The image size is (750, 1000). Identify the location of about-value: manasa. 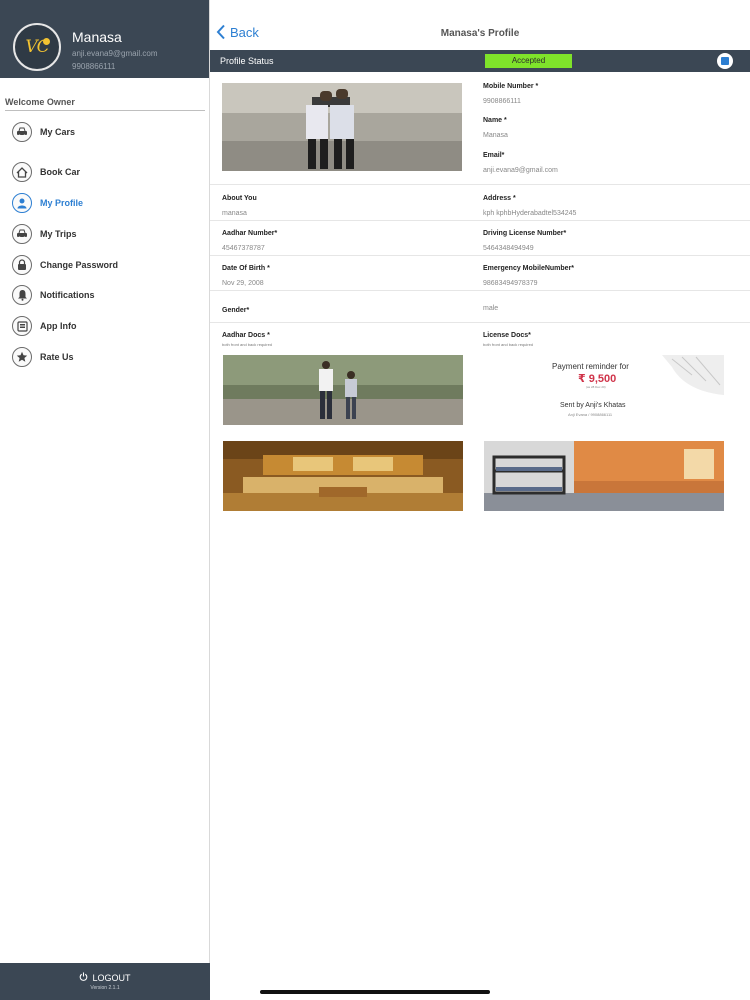
(234, 213).